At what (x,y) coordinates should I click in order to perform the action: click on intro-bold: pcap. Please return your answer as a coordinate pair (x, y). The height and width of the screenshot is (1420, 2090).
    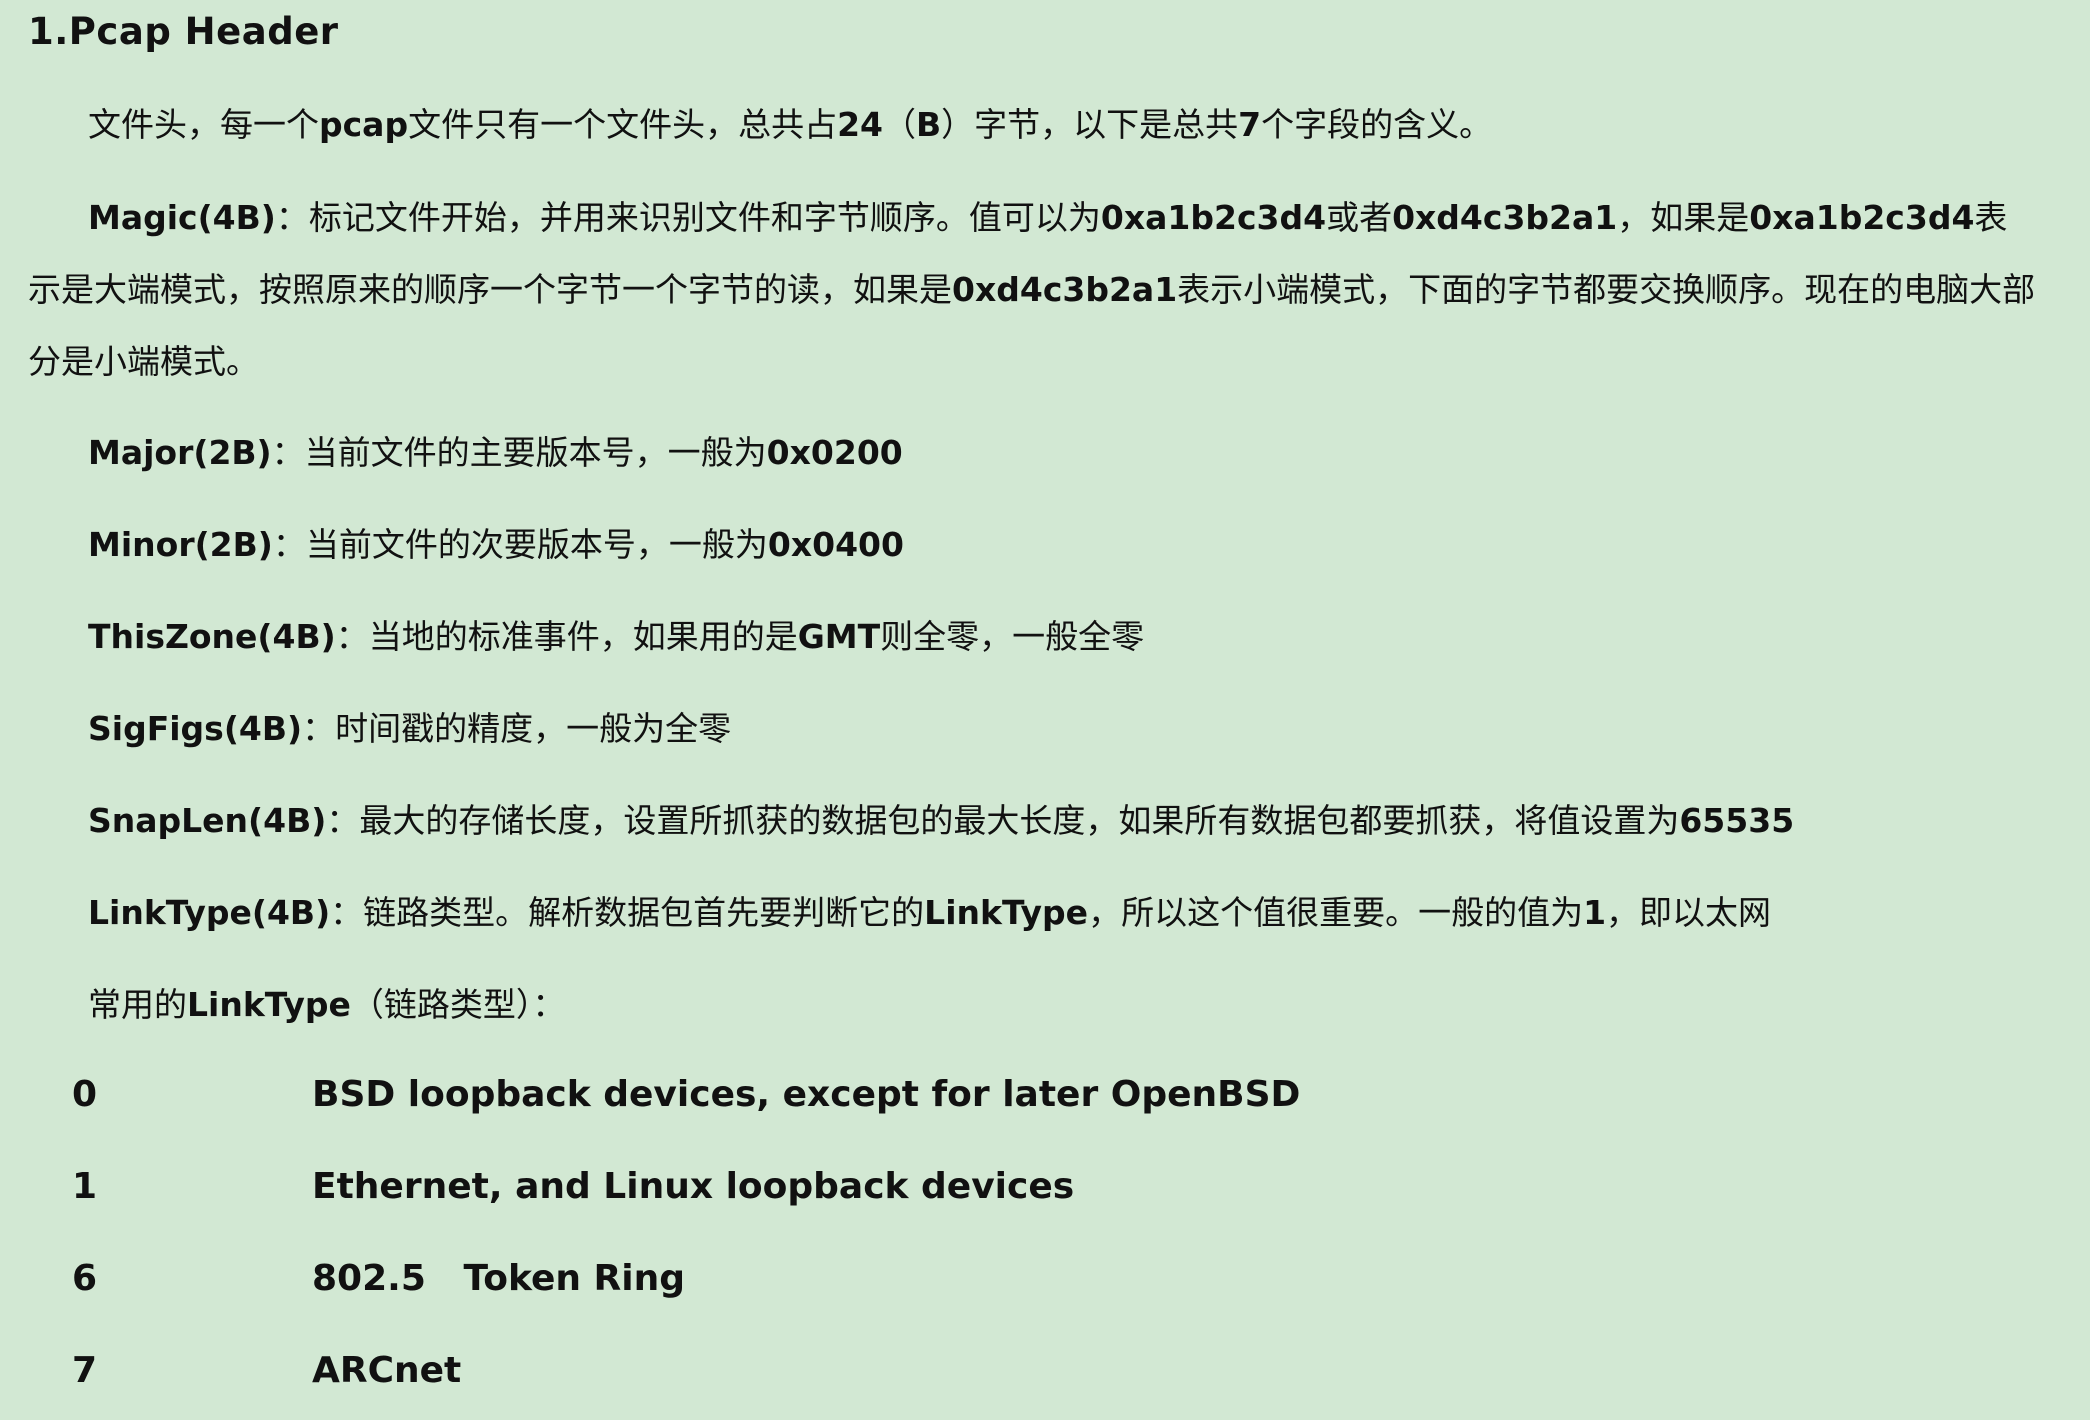
    Looking at the image, I should click on (364, 124).